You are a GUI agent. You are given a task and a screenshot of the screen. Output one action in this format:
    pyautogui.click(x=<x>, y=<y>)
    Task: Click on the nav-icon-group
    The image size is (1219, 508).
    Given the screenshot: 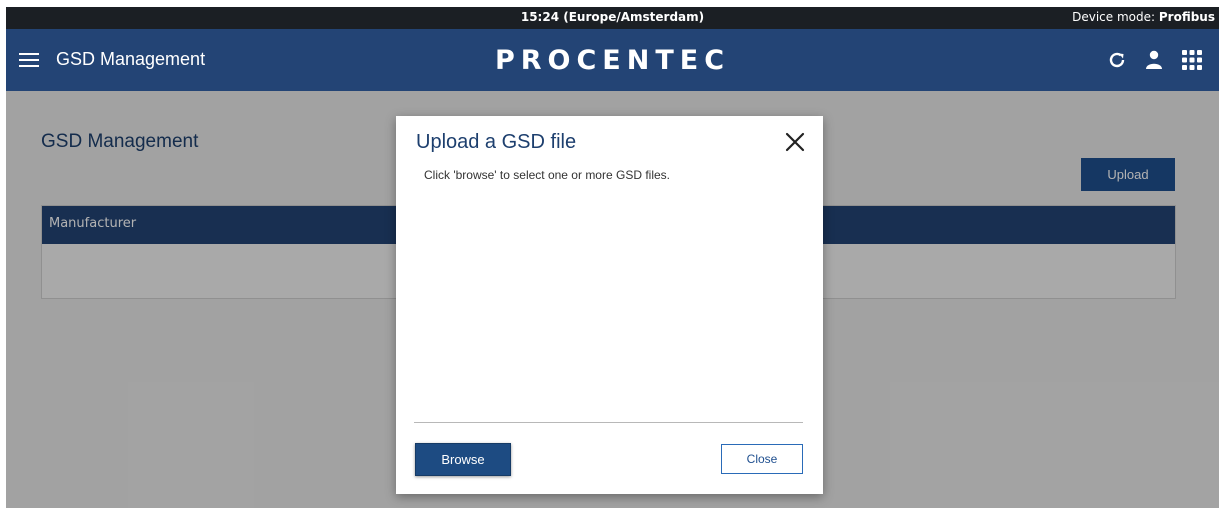 What is the action you would take?
    pyautogui.click(x=1155, y=60)
    